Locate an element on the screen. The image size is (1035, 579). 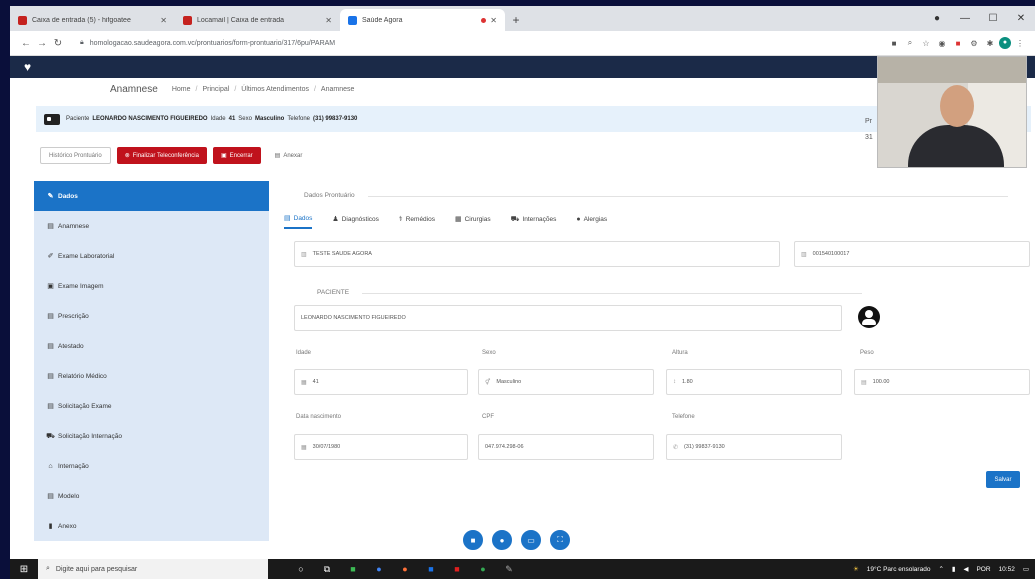
taskbar-search: ⌕ Digite aqui para pesquisar is located at coordinates (153, 569).